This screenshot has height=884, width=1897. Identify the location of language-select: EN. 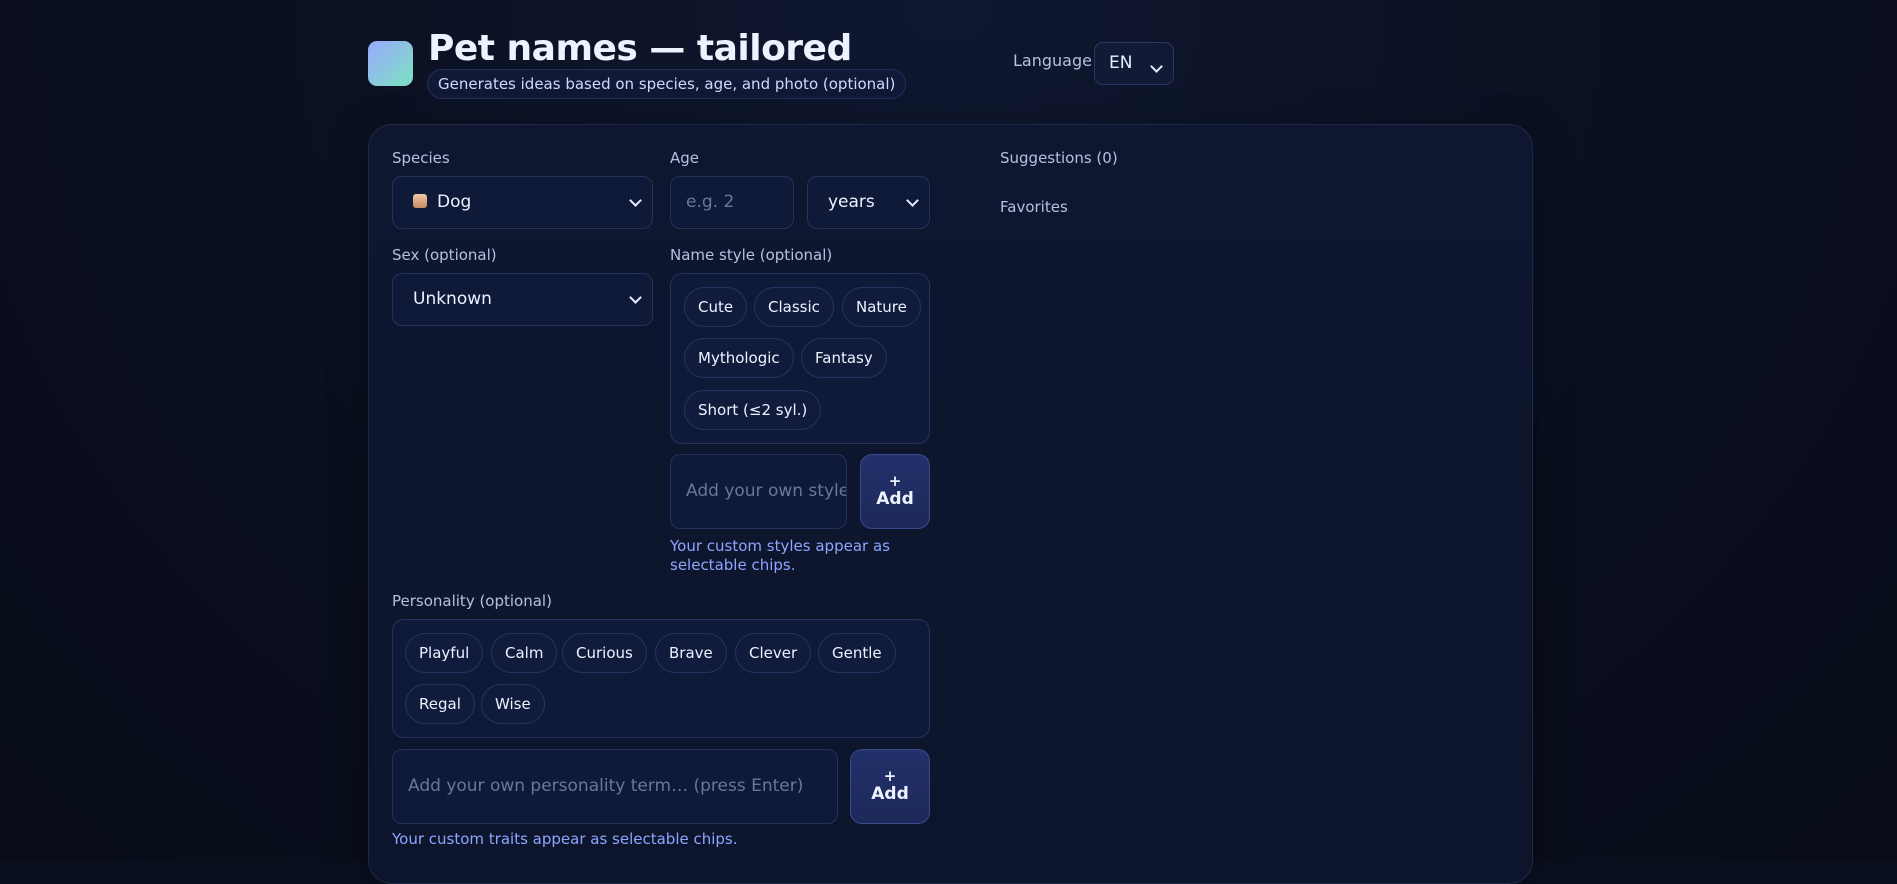
(1134, 63).